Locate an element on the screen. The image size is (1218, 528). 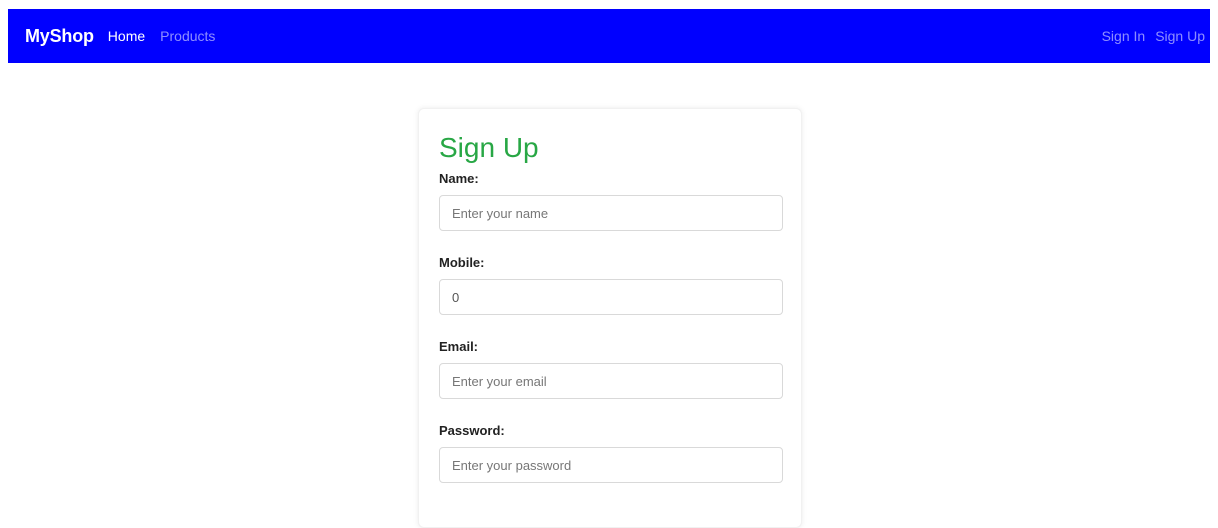
top-navbar: MyShop Home Products Sign In Sign Up is located at coordinates (609, 36).